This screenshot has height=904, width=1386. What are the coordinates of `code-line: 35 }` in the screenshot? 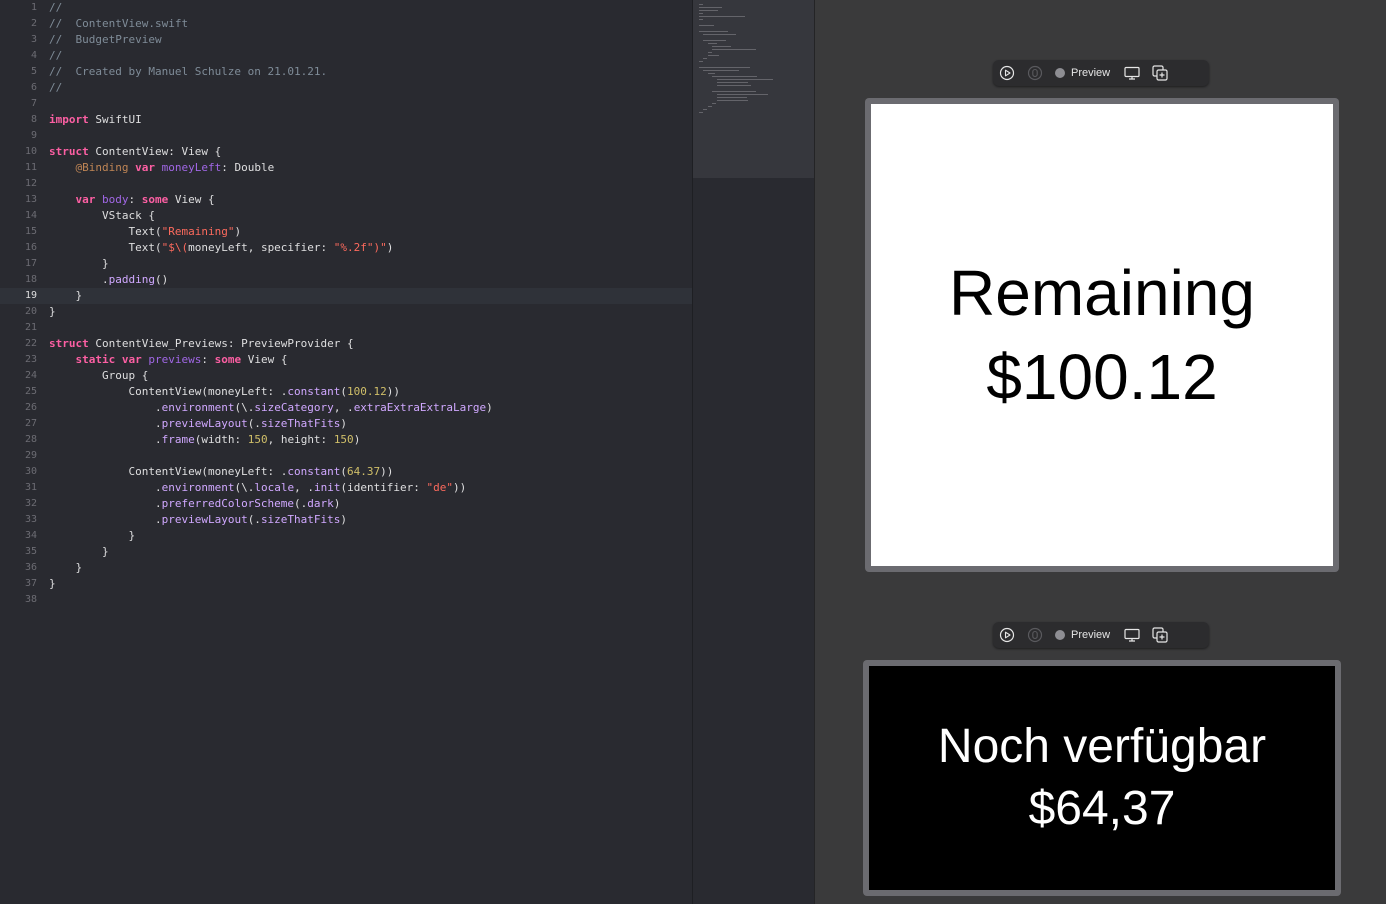 It's located at (346, 552).